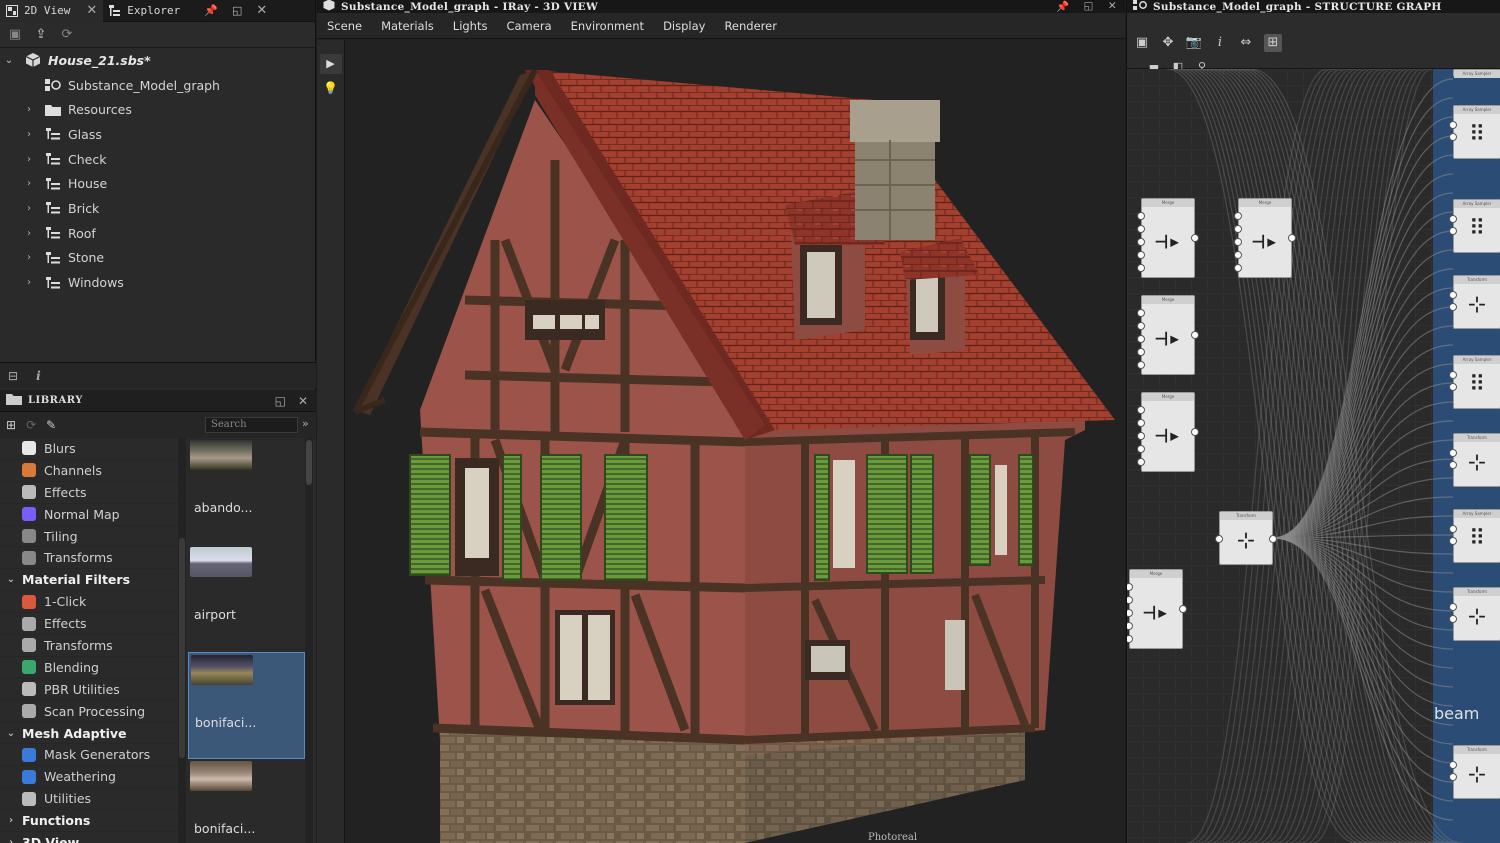 Image resolution: width=1500 pixels, height=843 pixels. Describe the element at coordinates (89, 777) in the screenshot. I see `library-item: Weathering` at that location.